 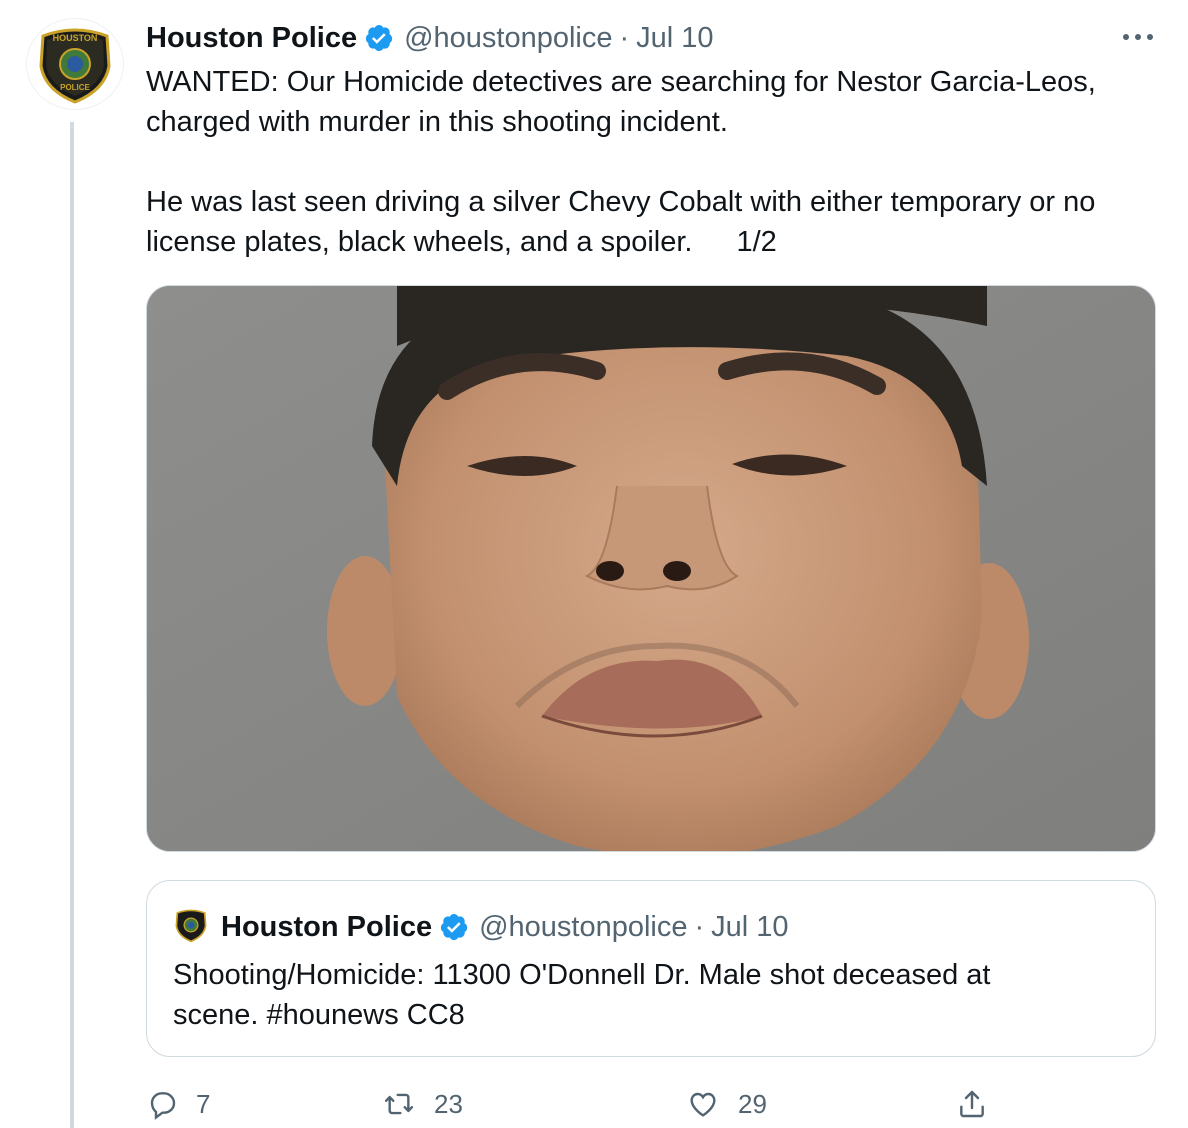 I want to click on author-handle: @houstonpolice, so click(x=508, y=38).